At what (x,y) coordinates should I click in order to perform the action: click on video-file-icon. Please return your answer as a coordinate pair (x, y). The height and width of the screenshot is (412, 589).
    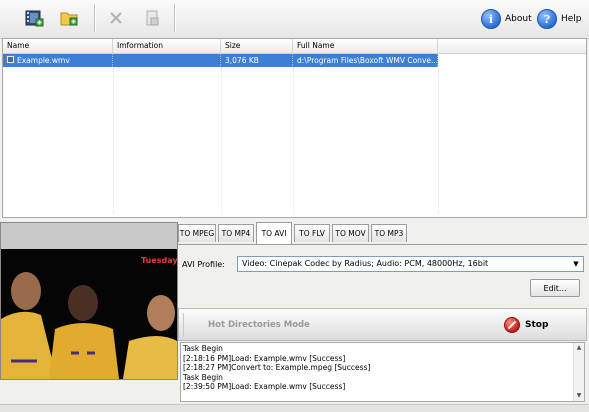
    Looking at the image, I should click on (10, 59).